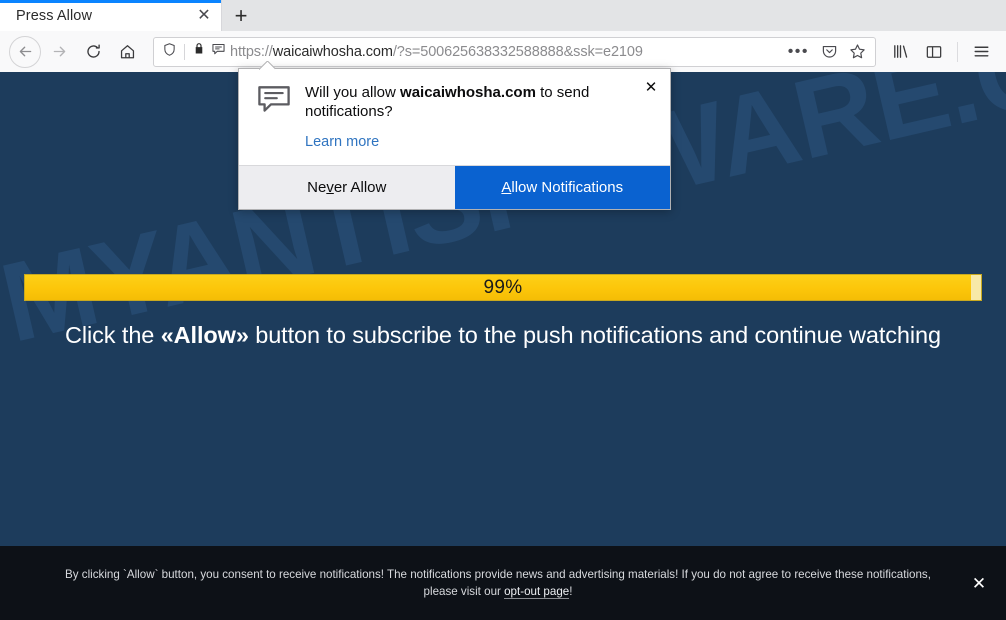 The image size is (1006, 620). I want to click on consent-line-2-before: please visit our, so click(464, 591).